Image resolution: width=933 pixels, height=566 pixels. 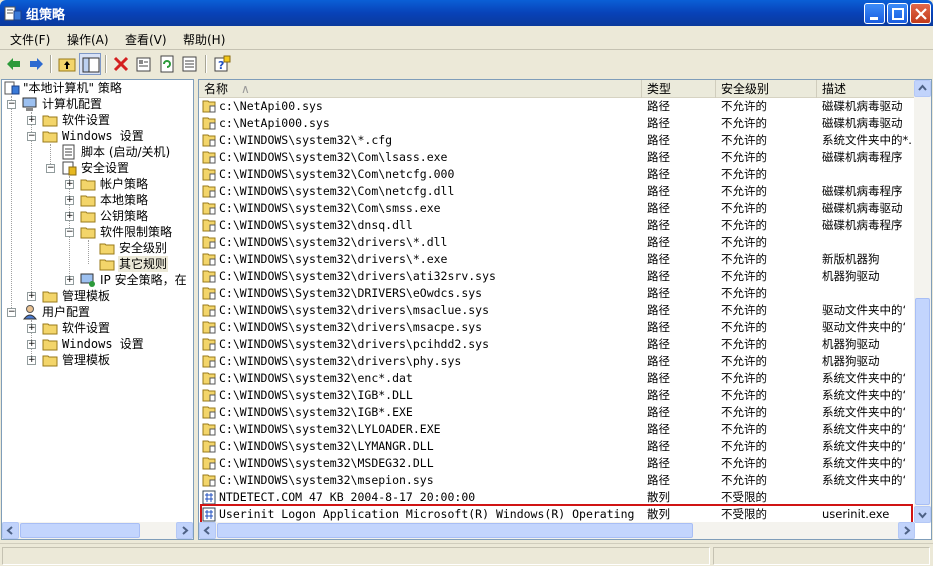 I want to click on list-vscrollbar, so click(x=922, y=301).